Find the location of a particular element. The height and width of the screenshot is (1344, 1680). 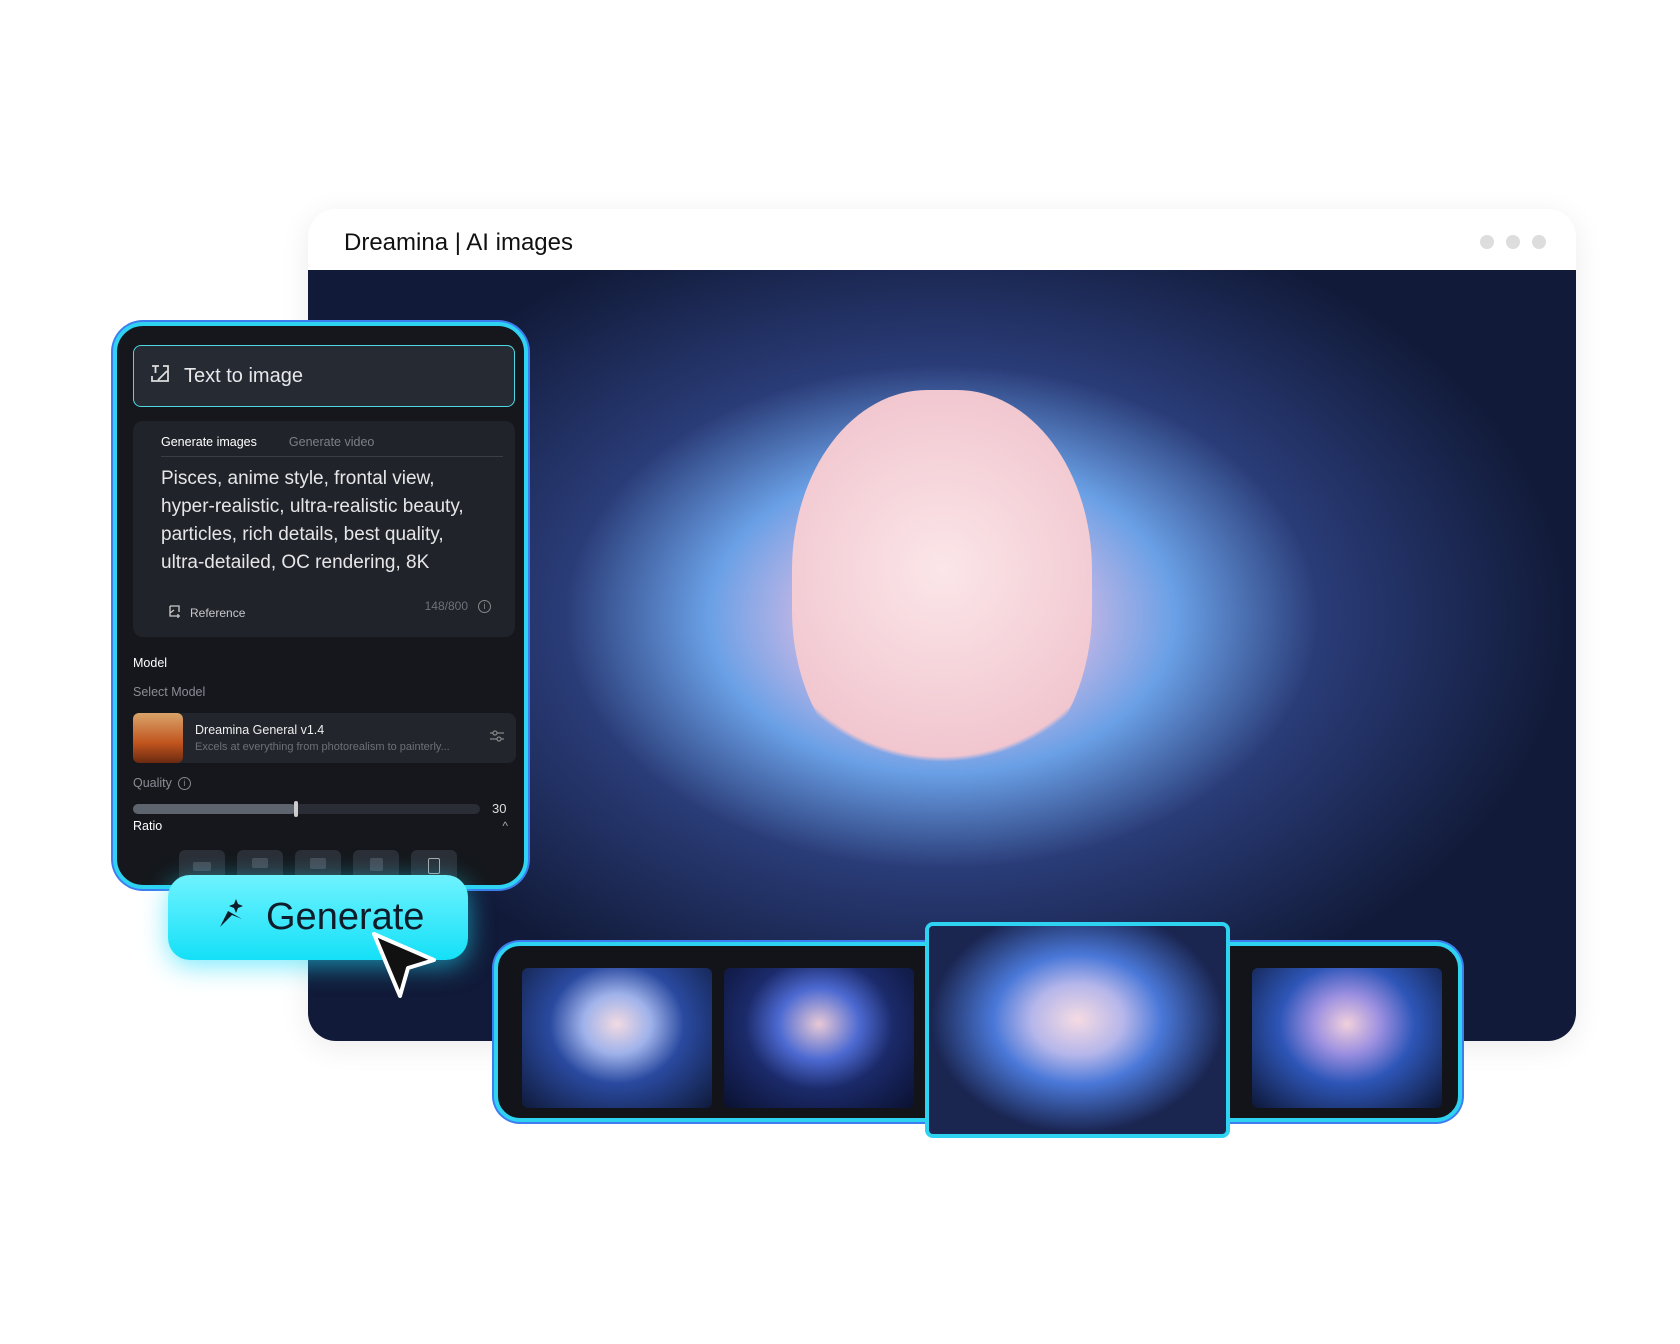

char-count-text: 148/800 is located at coordinates (446, 606).